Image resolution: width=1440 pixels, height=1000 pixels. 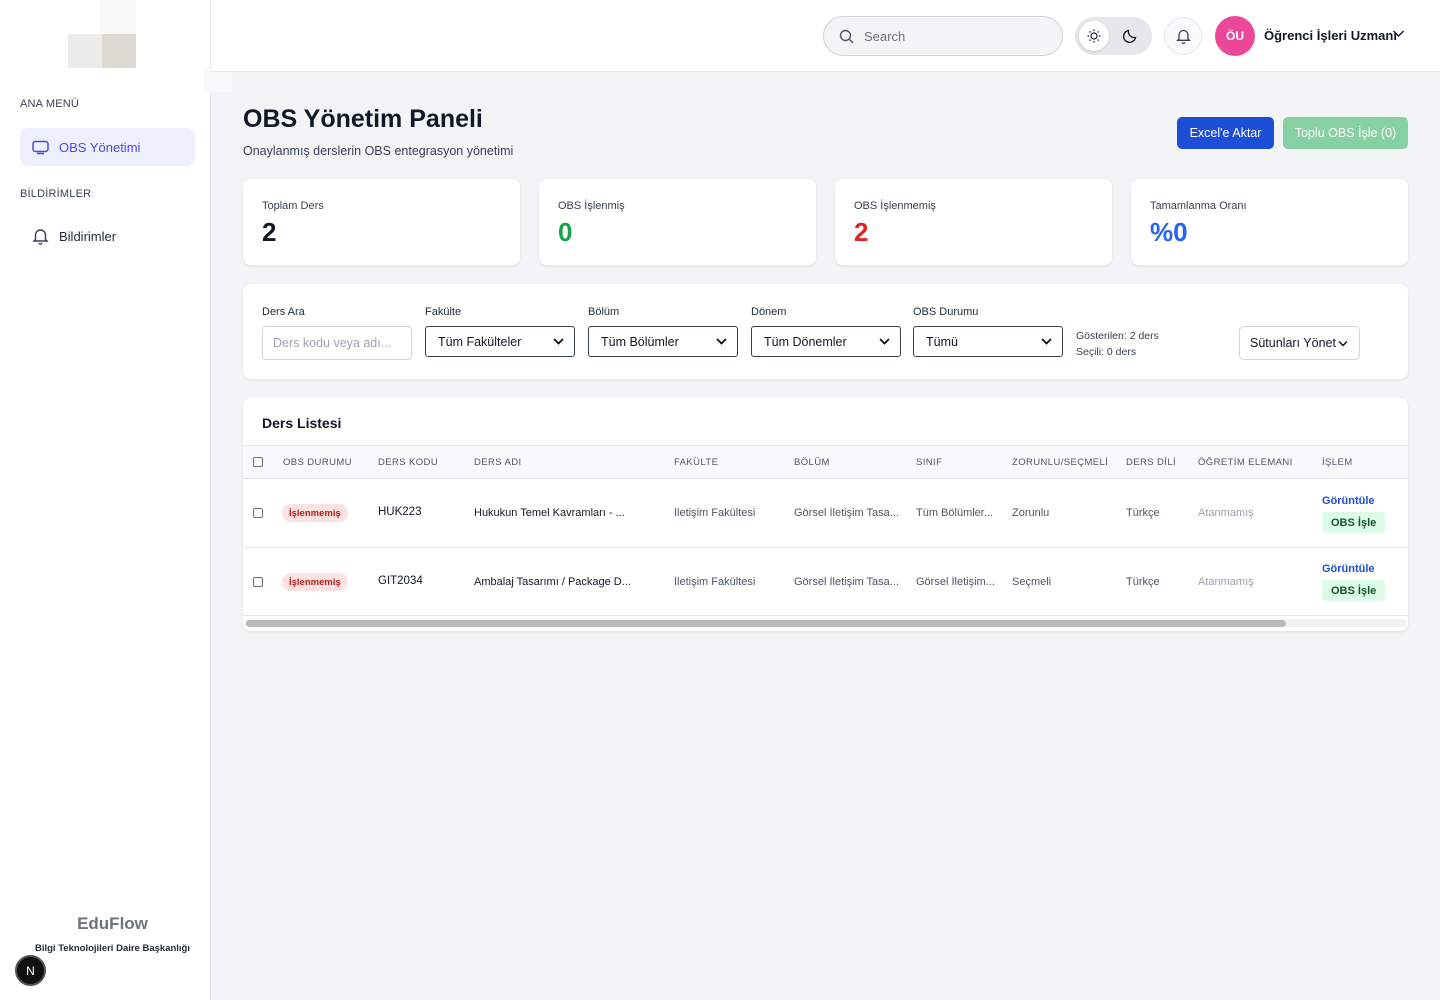 What do you see at coordinates (1151, 462) in the screenshot?
I see `column-header: DERS DİLİ` at bounding box center [1151, 462].